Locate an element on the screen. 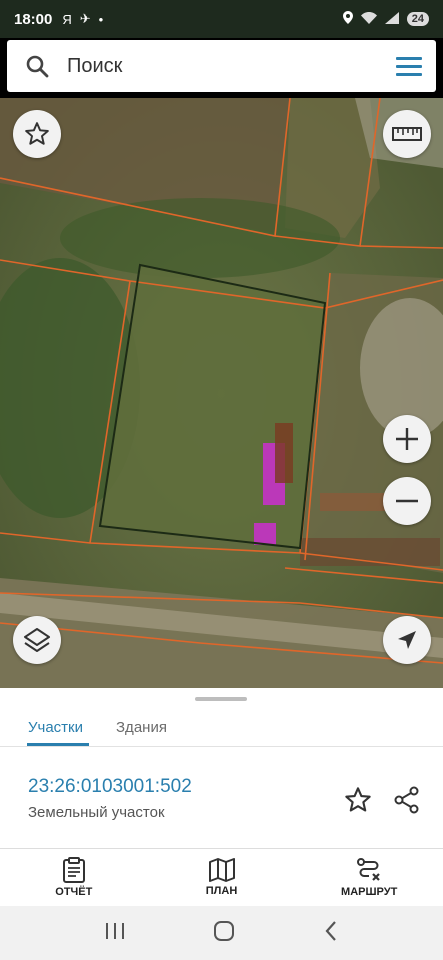 Image resolution: width=443 pixels, height=960 pixels. ruler-icon is located at coordinates (407, 134).